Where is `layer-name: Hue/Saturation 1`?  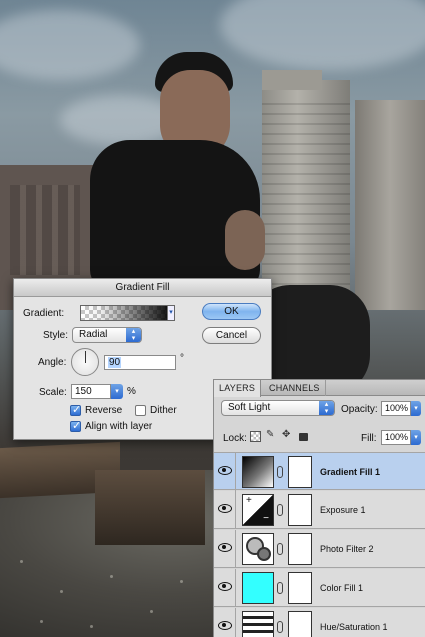
layer-name: Hue/Saturation 1 is located at coordinates (354, 627).